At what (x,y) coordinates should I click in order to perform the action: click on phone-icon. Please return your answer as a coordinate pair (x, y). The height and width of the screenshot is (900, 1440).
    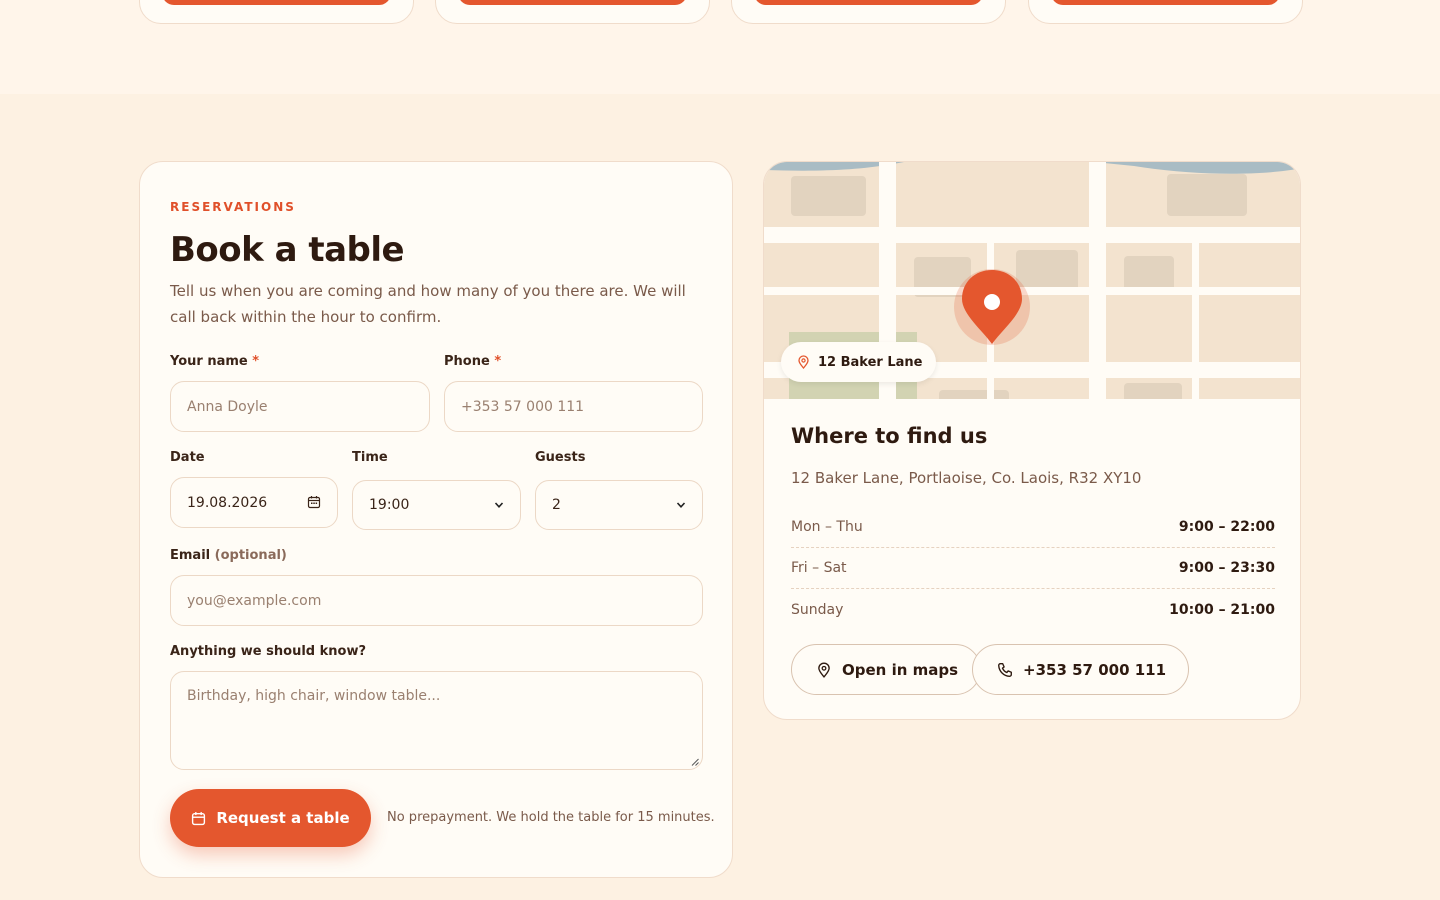
    Looking at the image, I should click on (1005, 669).